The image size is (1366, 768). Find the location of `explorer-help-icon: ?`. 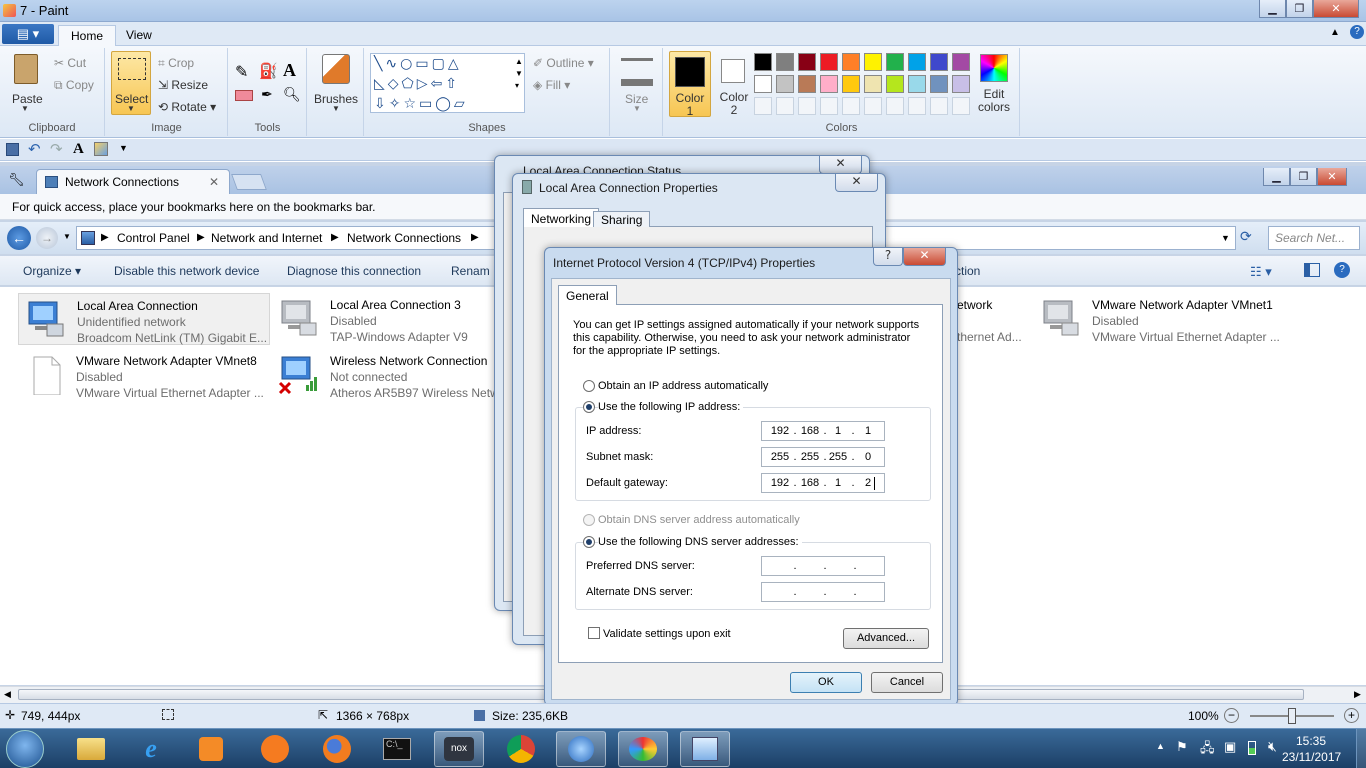

explorer-help-icon: ? is located at coordinates (1342, 270).